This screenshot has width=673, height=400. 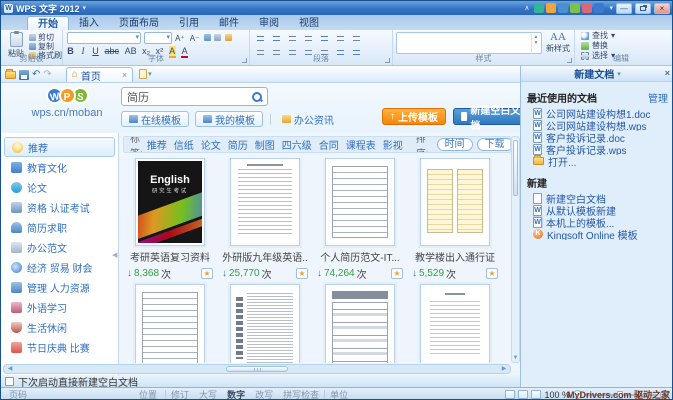 I want to click on horizontal-scrollbar: ◀ ▶, so click(x=257, y=369).